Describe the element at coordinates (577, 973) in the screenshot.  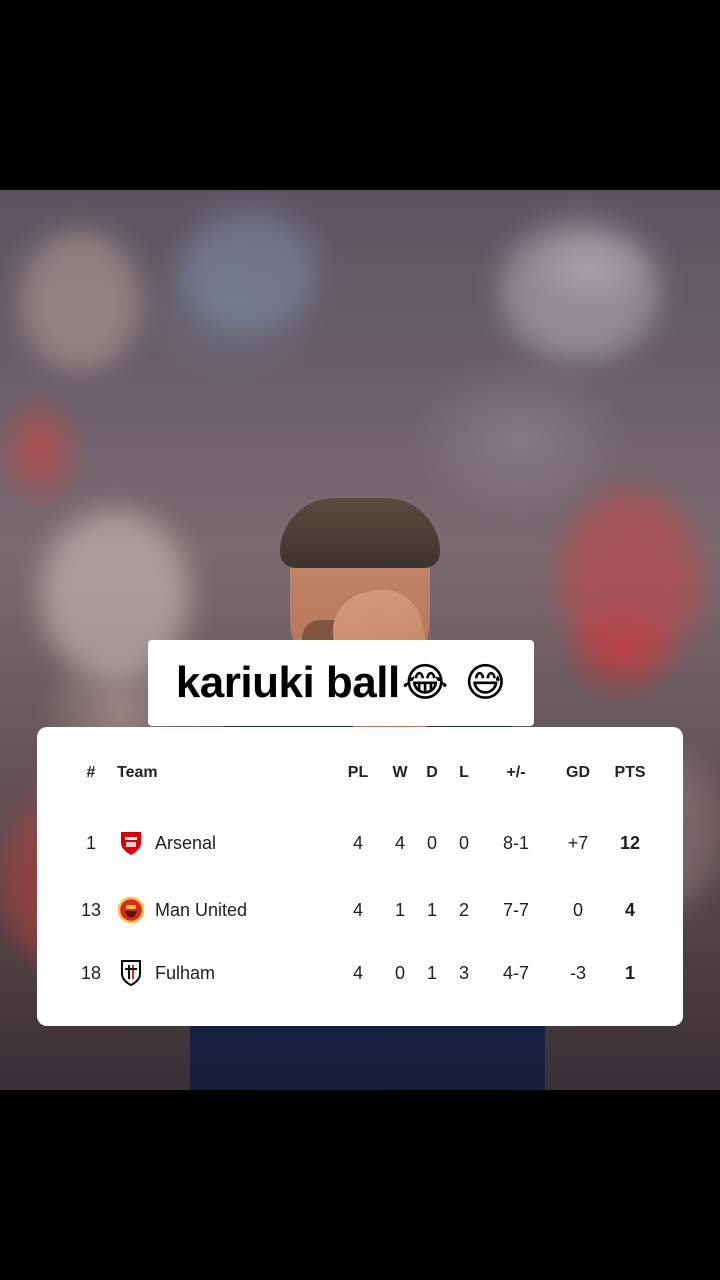
I see `row-goal-difference: -3` at that location.